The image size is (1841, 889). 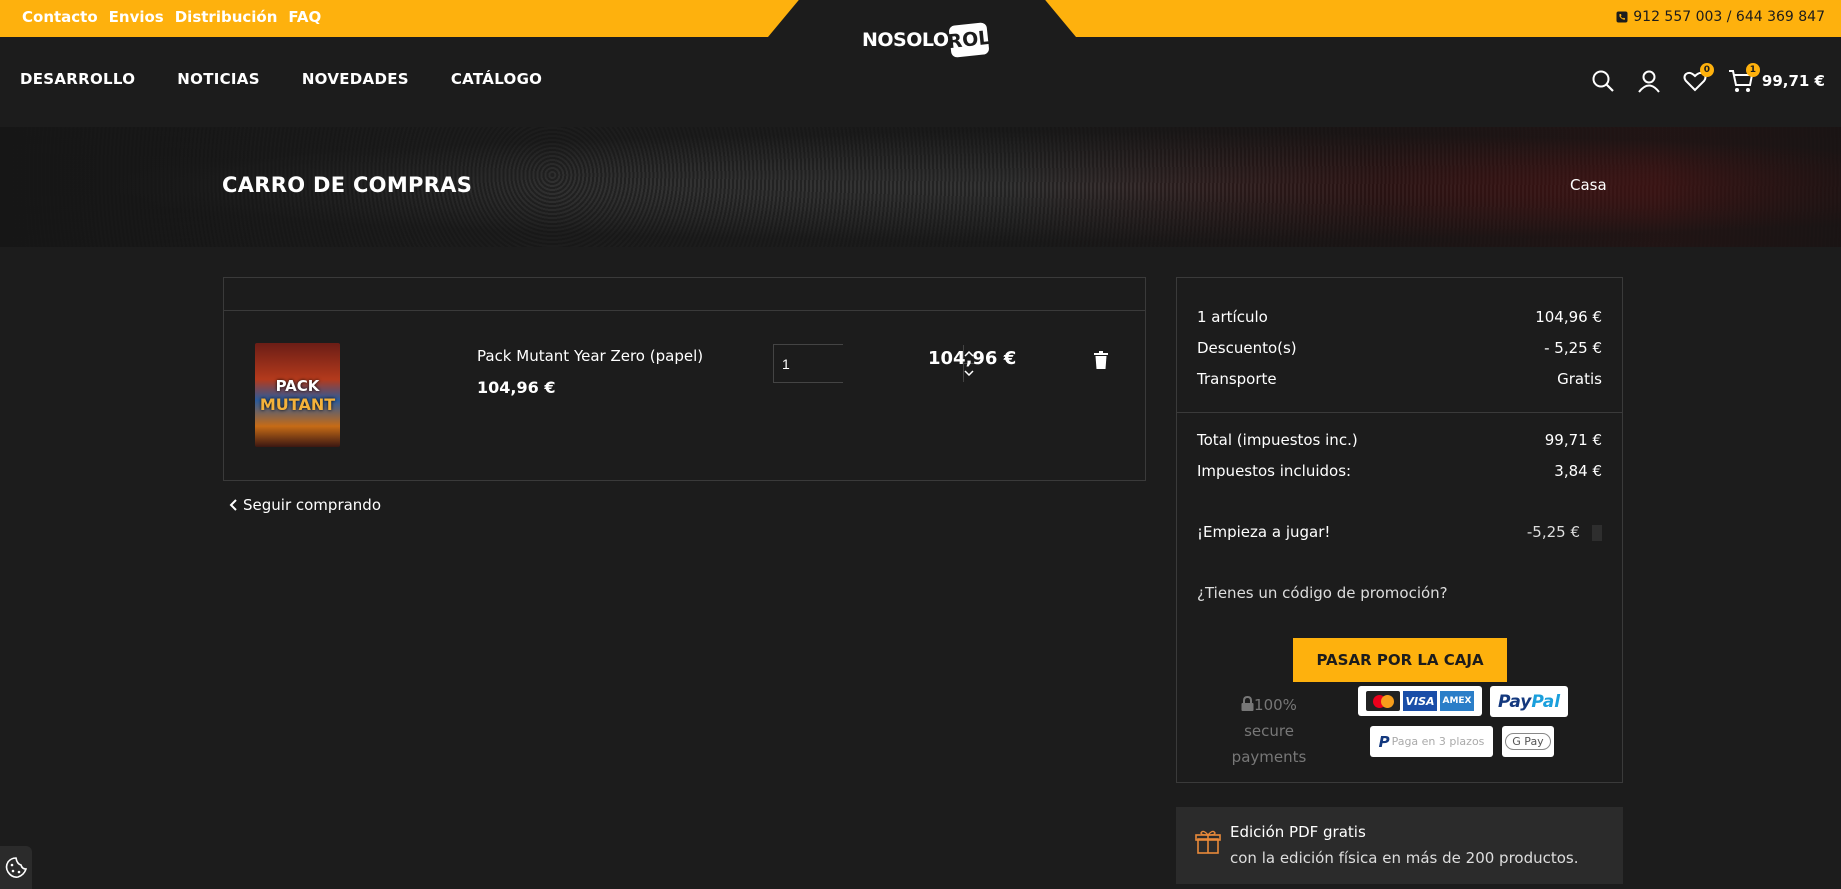 I want to click on product-name-link: Pack Mutant Year Zero (papel), so click(x=590, y=356).